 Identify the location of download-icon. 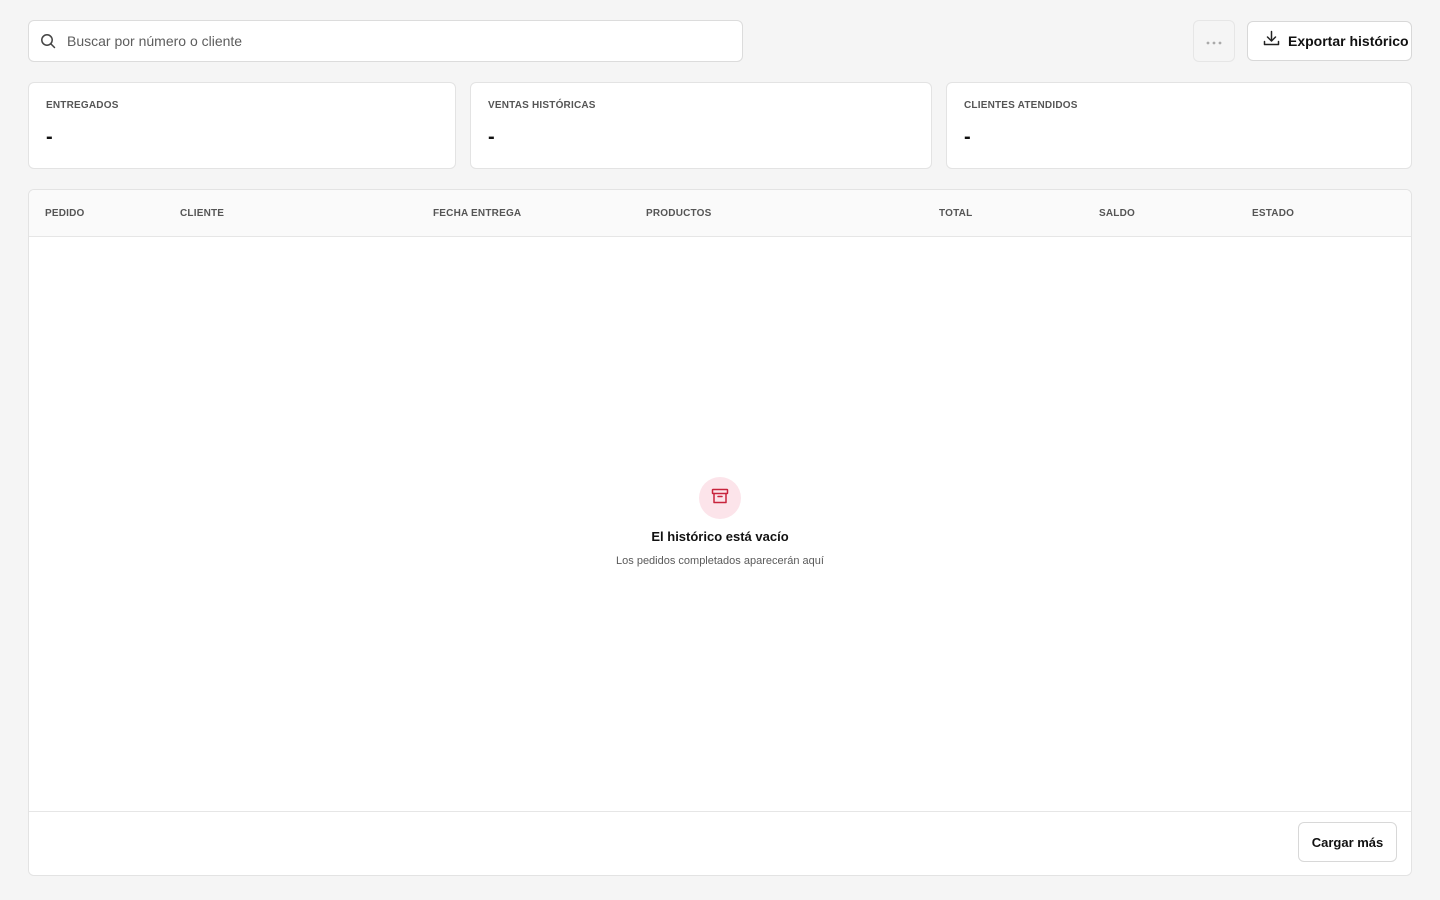
(1271, 41).